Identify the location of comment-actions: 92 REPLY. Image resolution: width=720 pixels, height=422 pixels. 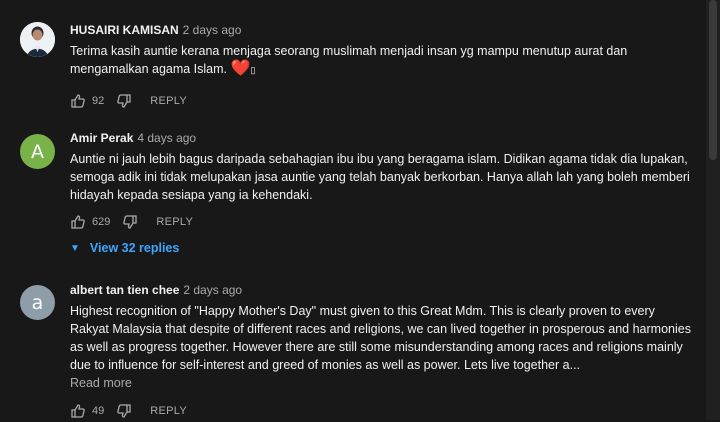
(128, 101).